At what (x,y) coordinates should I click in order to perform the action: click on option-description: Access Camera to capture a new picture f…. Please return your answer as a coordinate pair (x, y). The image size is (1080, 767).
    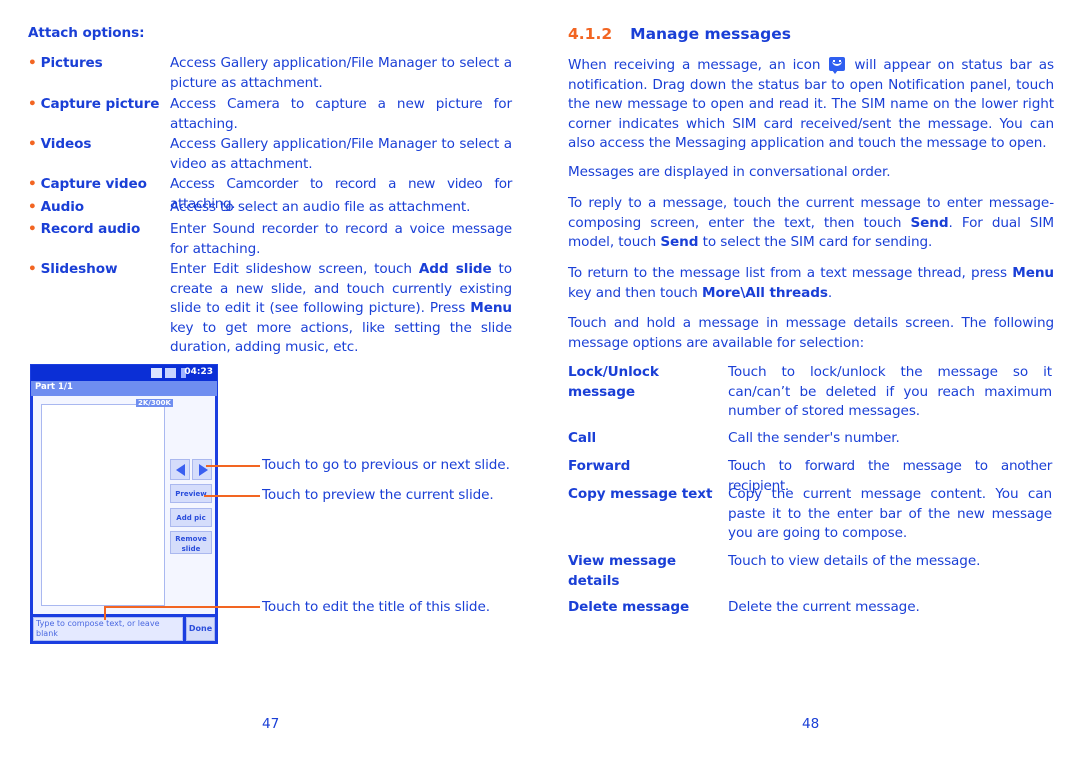
    Looking at the image, I should click on (341, 114).